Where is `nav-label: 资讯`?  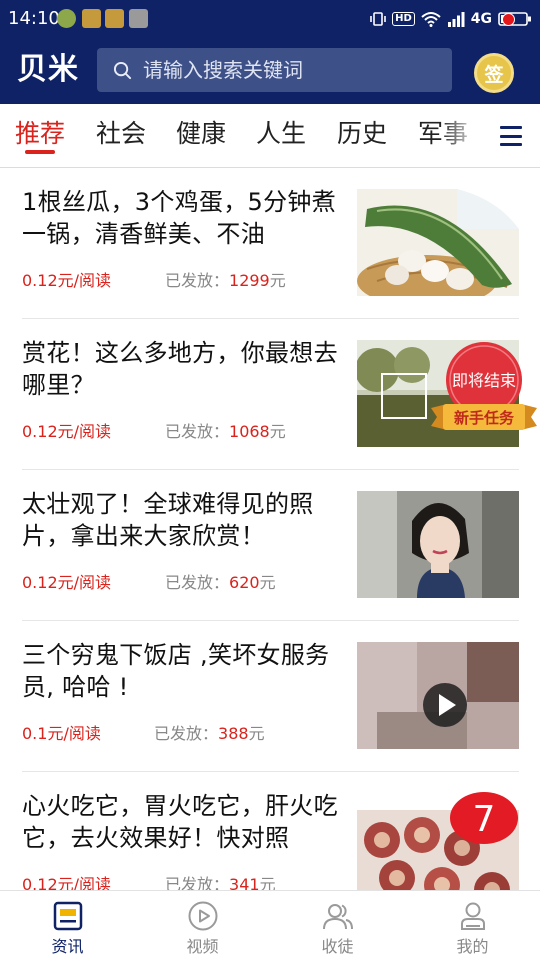
nav-label: 资讯 is located at coordinates (67, 946).